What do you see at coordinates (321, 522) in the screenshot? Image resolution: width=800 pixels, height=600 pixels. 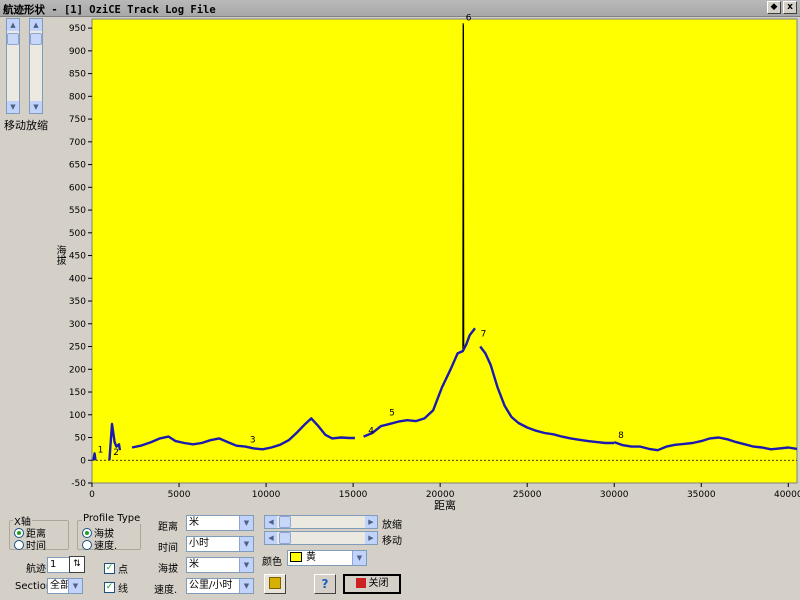 I see `horizontal-zoom-slider: ◀ ▶` at bounding box center [321, 522].